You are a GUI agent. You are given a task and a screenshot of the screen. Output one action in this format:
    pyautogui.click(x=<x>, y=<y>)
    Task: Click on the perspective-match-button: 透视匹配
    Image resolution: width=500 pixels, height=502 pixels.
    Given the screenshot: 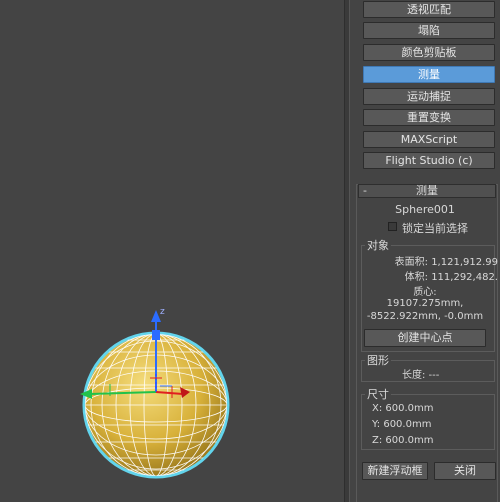 What is the action you would take?
    pyautogui.click(x=429, y=9)
    